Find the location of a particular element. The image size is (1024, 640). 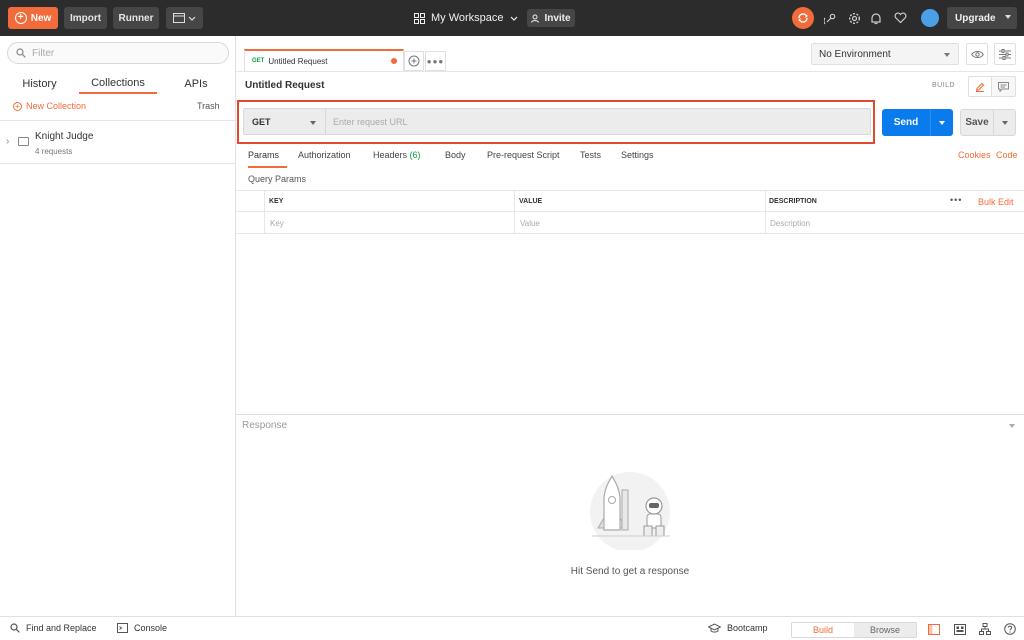

edit-mode-button is located at coordinates (980, 86).